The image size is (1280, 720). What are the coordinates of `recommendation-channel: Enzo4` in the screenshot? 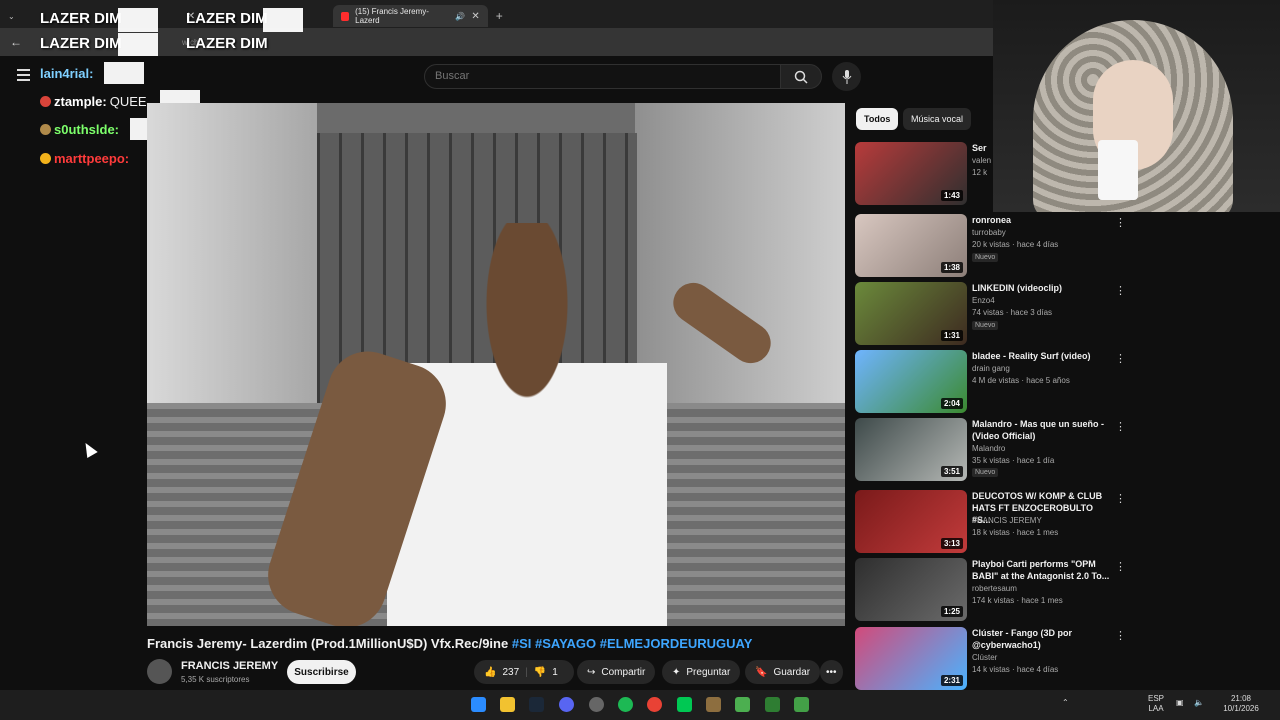 It's located at (983, 300).